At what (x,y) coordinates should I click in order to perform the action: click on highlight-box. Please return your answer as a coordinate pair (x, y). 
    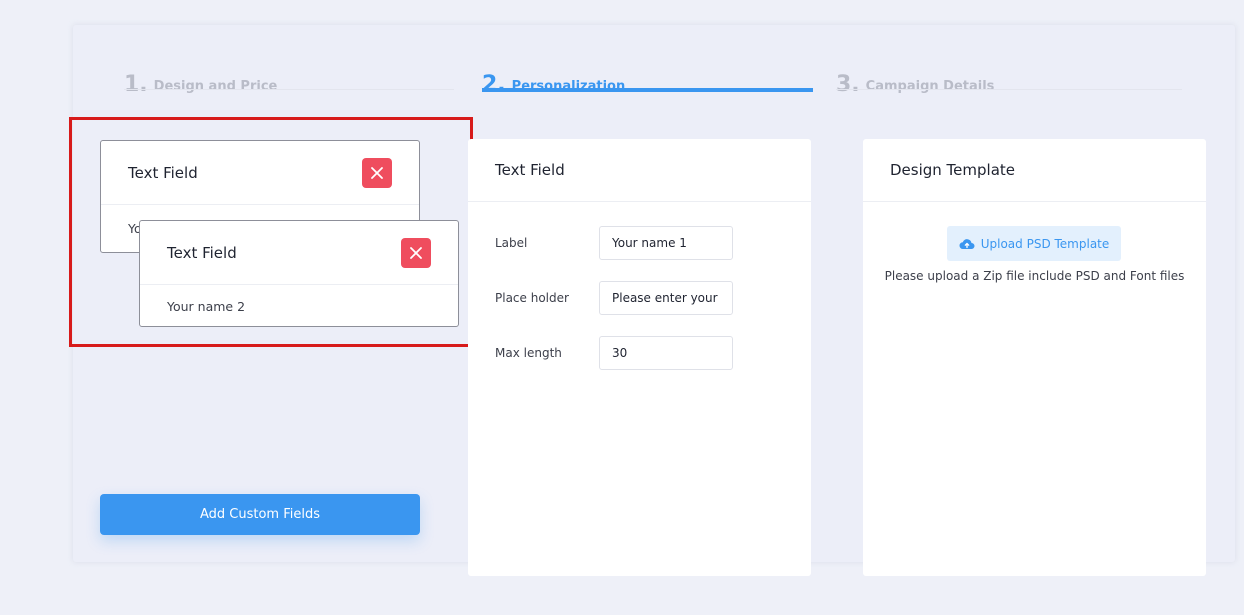
    Looking at the image, I should click on (271, 232).